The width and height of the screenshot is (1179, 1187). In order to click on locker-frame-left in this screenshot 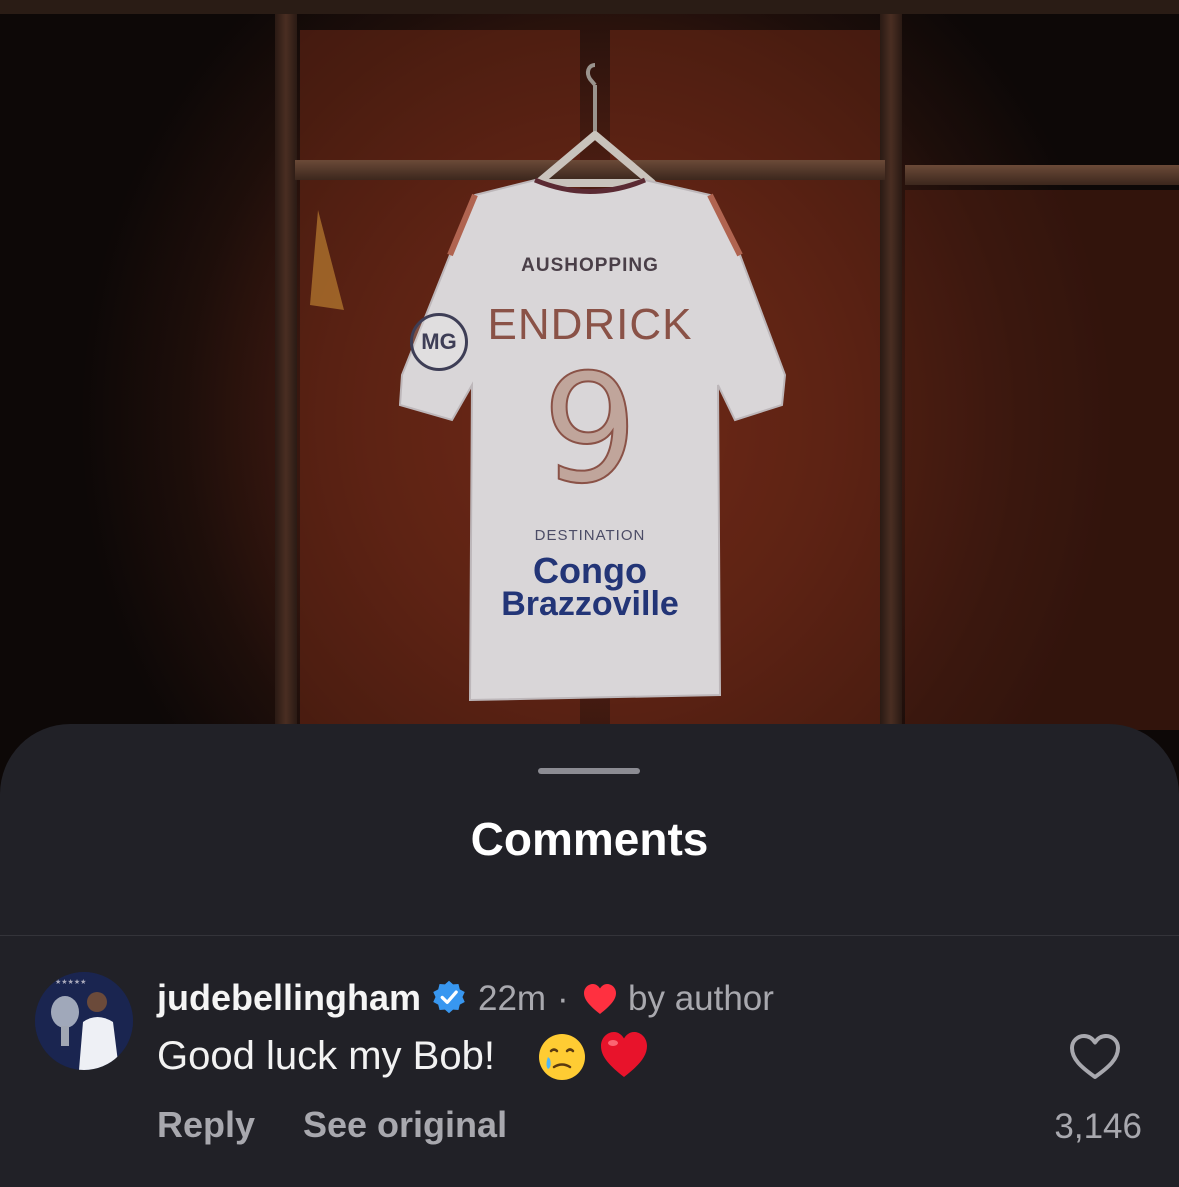, I will do `click(286, 400)`.